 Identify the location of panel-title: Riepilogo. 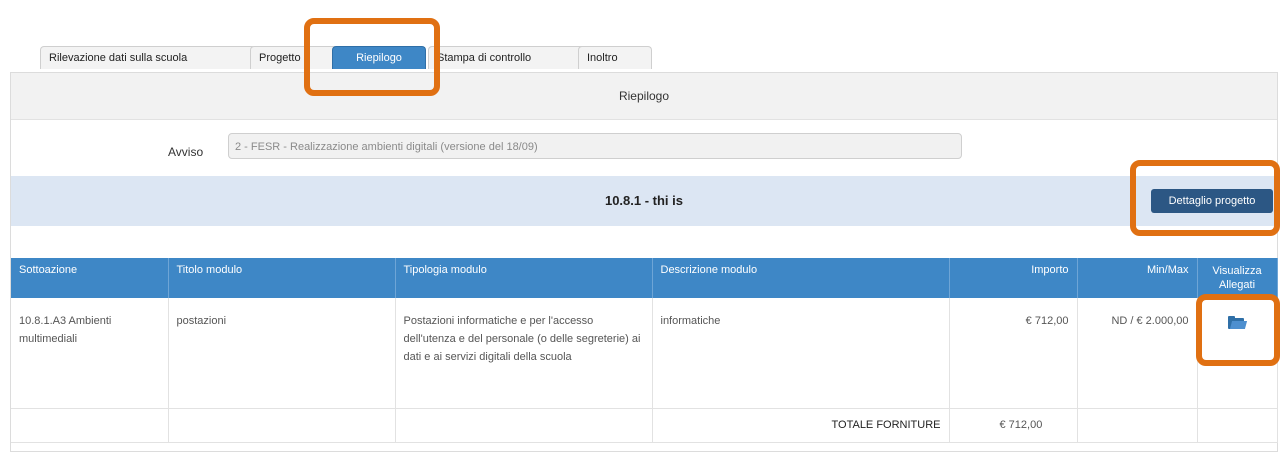
(644, 96).